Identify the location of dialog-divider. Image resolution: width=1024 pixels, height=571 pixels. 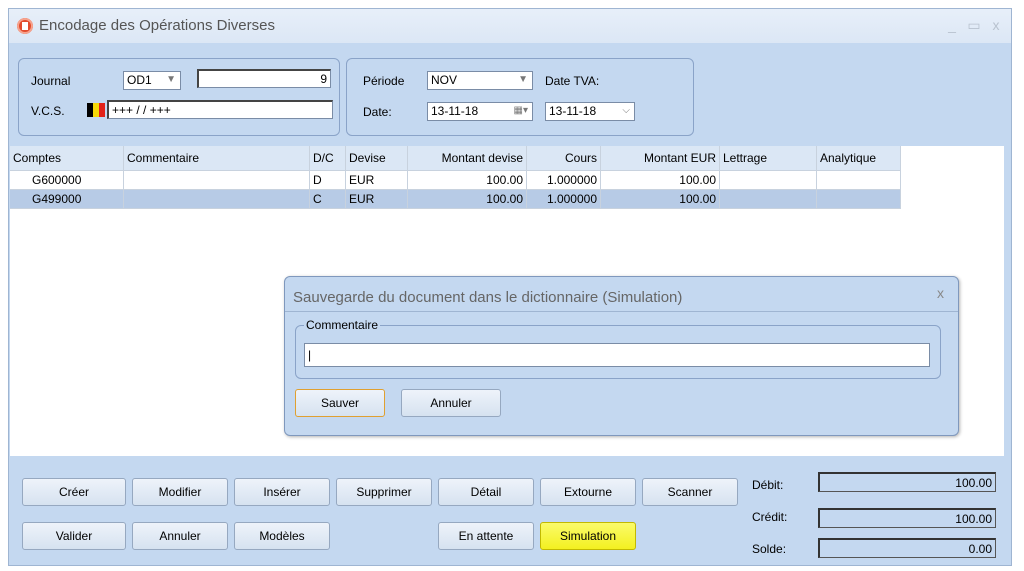
(621, 311).